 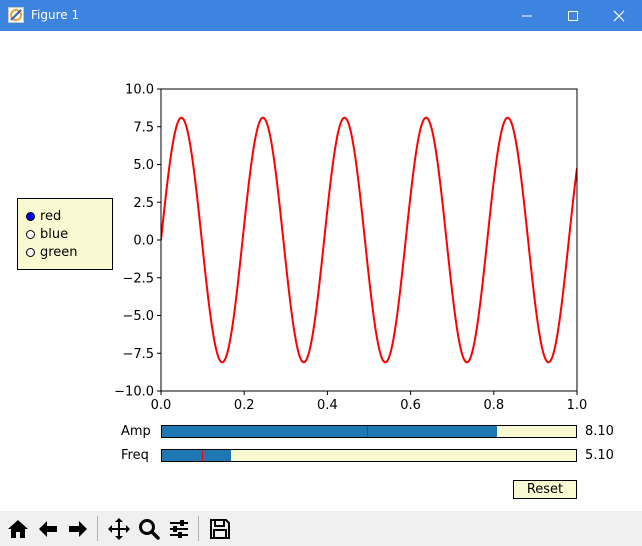 I want to click on back-arrow-icon, so click(x=47, y=528).